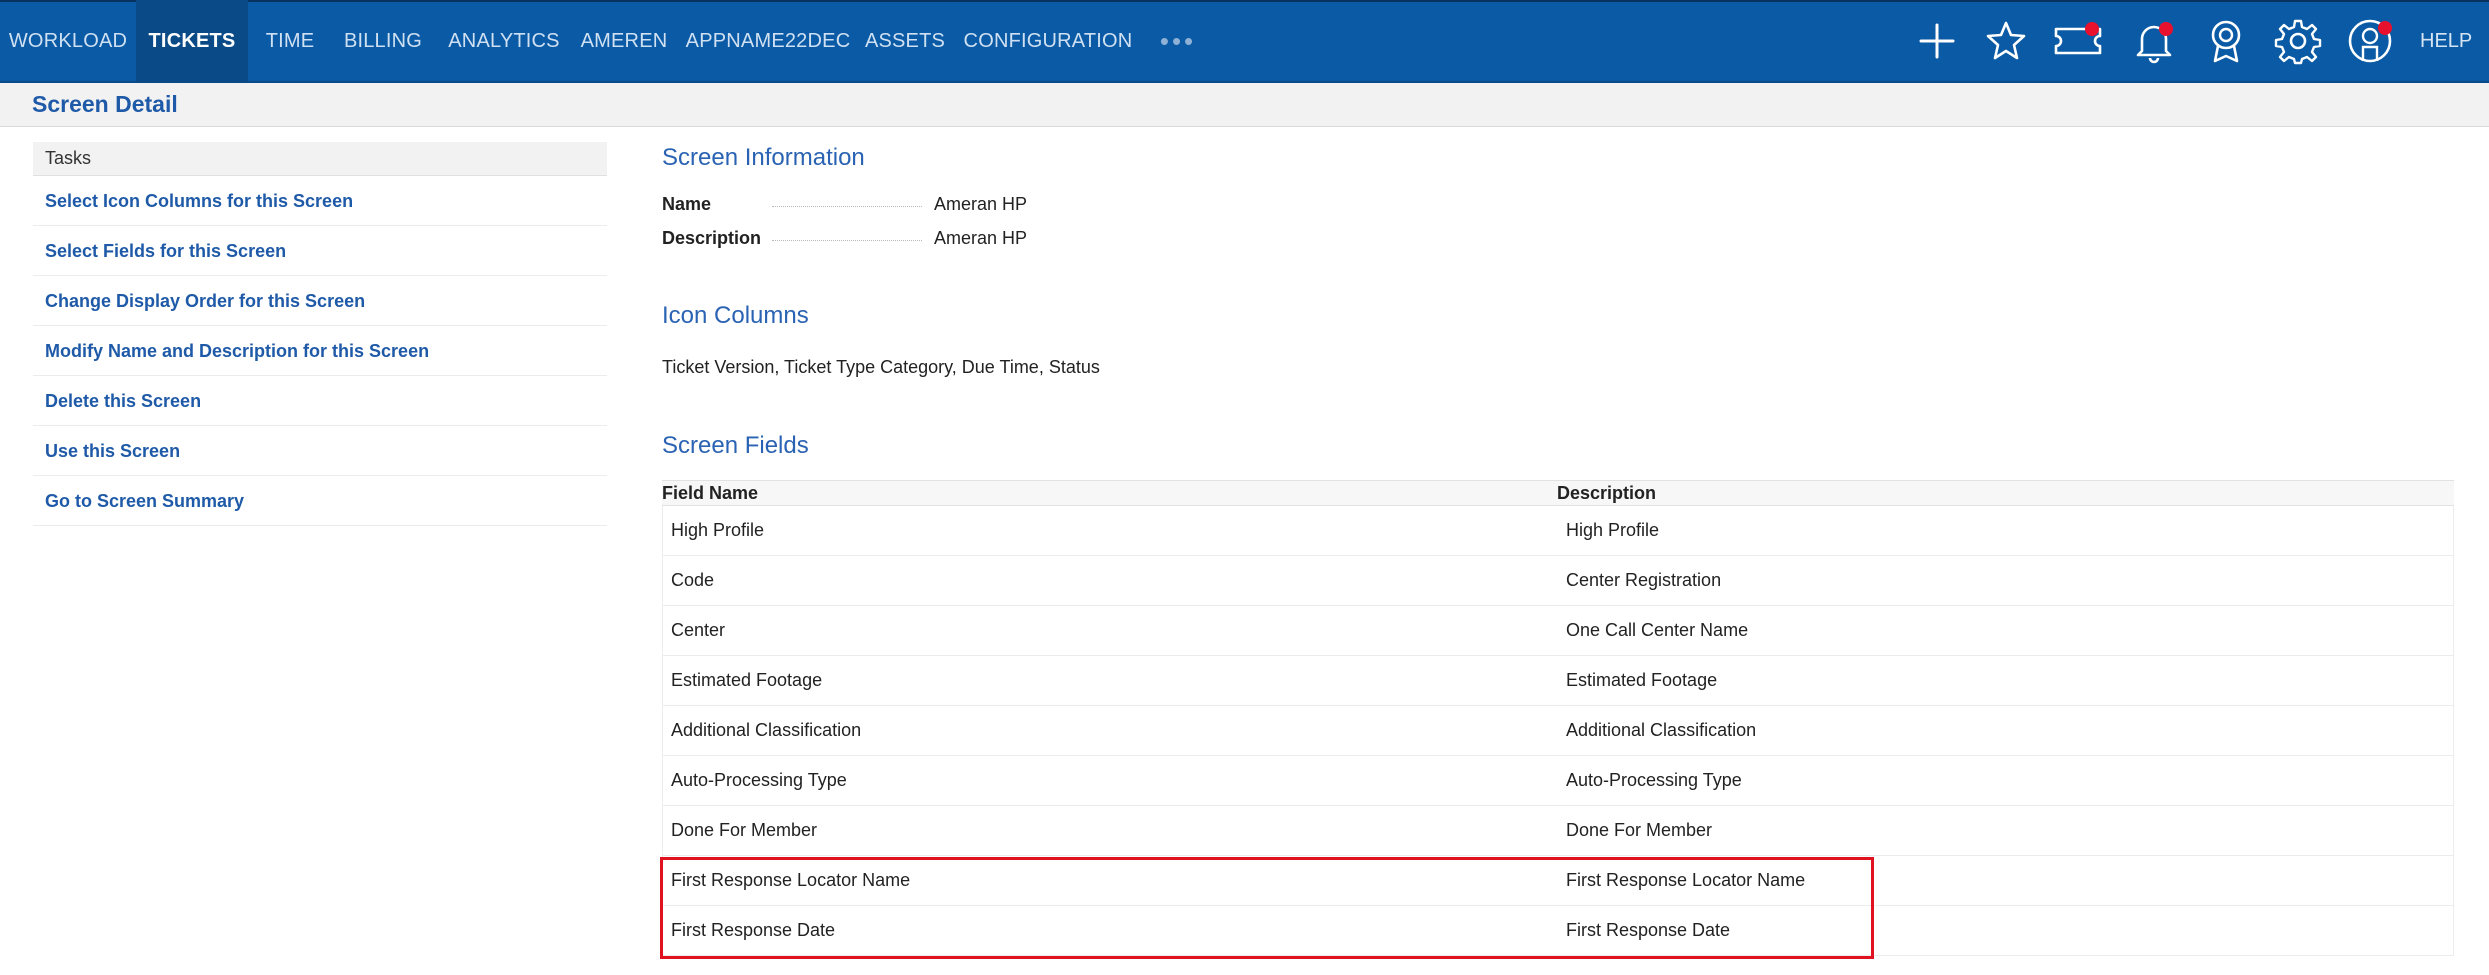  What do you see at coordinates (844, 204) in the screenshot?
I see `name-row: Name Ameran HP` at bounding box center [844, 204].